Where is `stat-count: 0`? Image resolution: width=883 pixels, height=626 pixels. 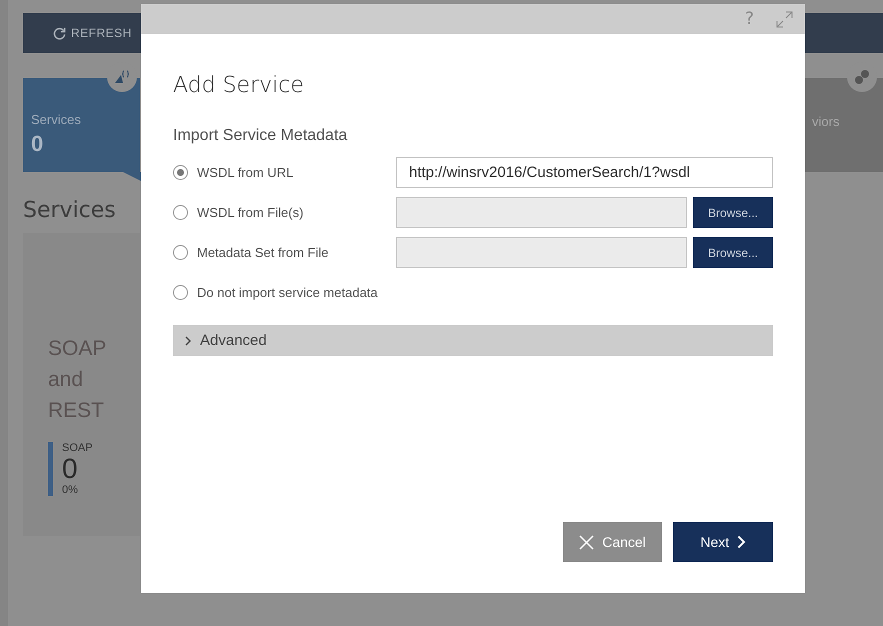
stat-count: 0 is located at coordinates (70, 469).